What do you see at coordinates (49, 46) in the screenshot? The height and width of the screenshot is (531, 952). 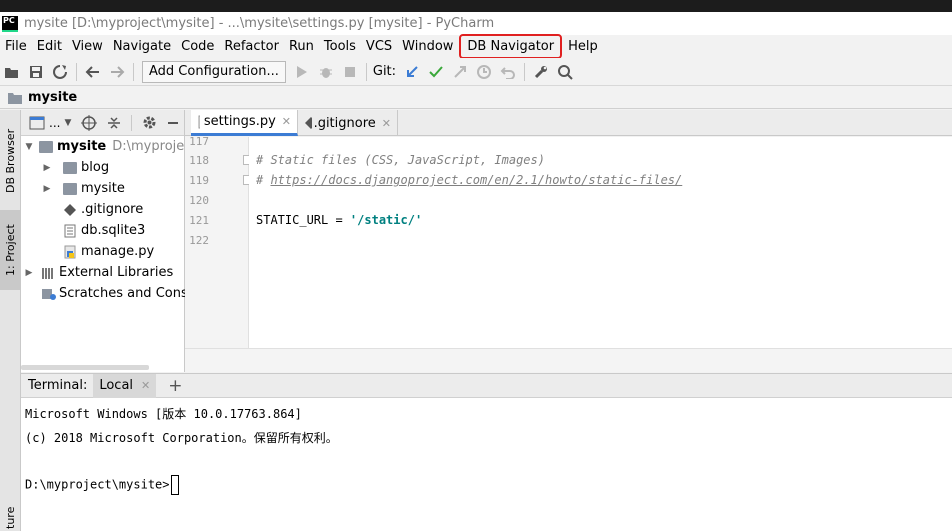 I see `menu-edit: Edit` at bounding box center [49, 46].